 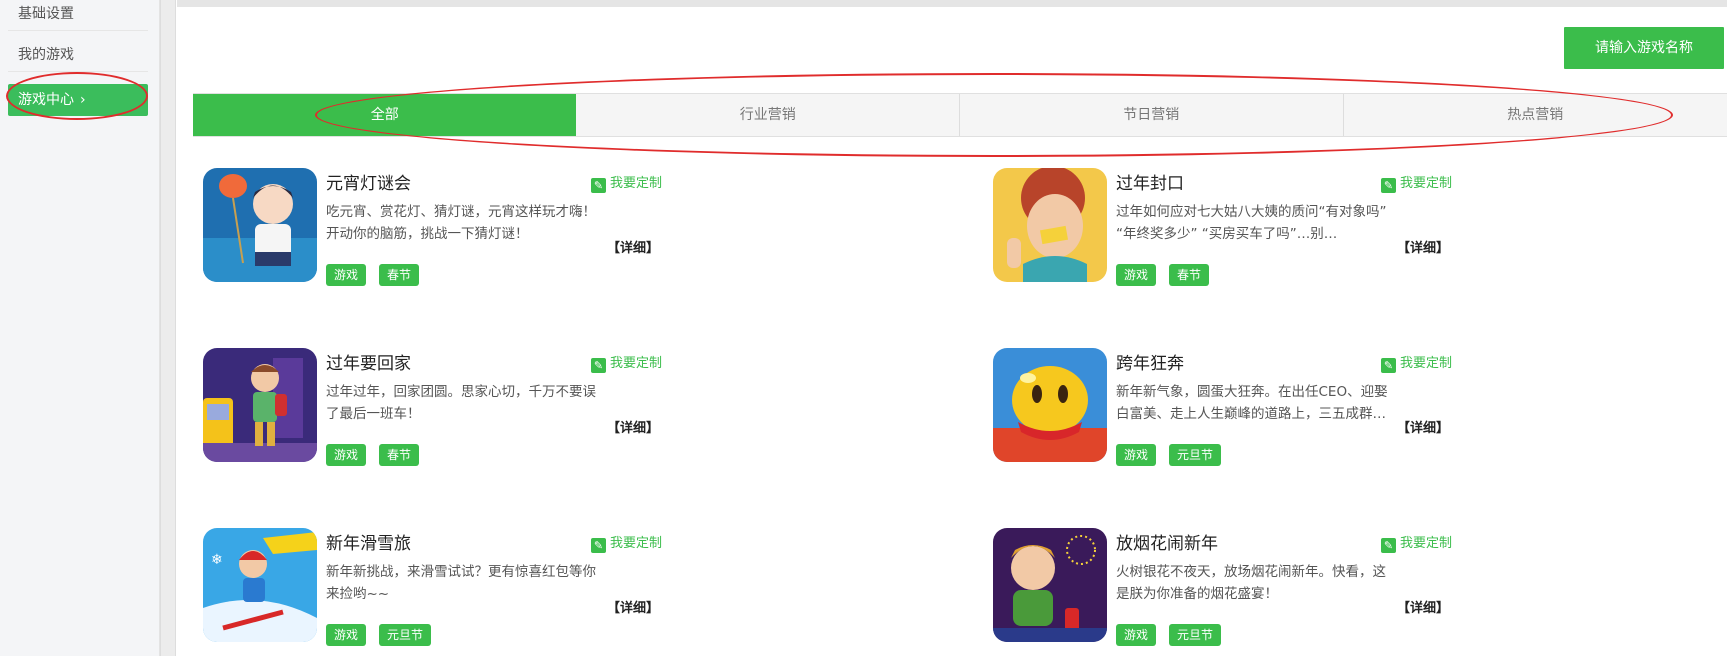 I want to click on game-description: 火树银花不夜天，放场烟花闹新年。快看，这是朕为你准备的烟花盛宴！, so click(x=1251, y=583).